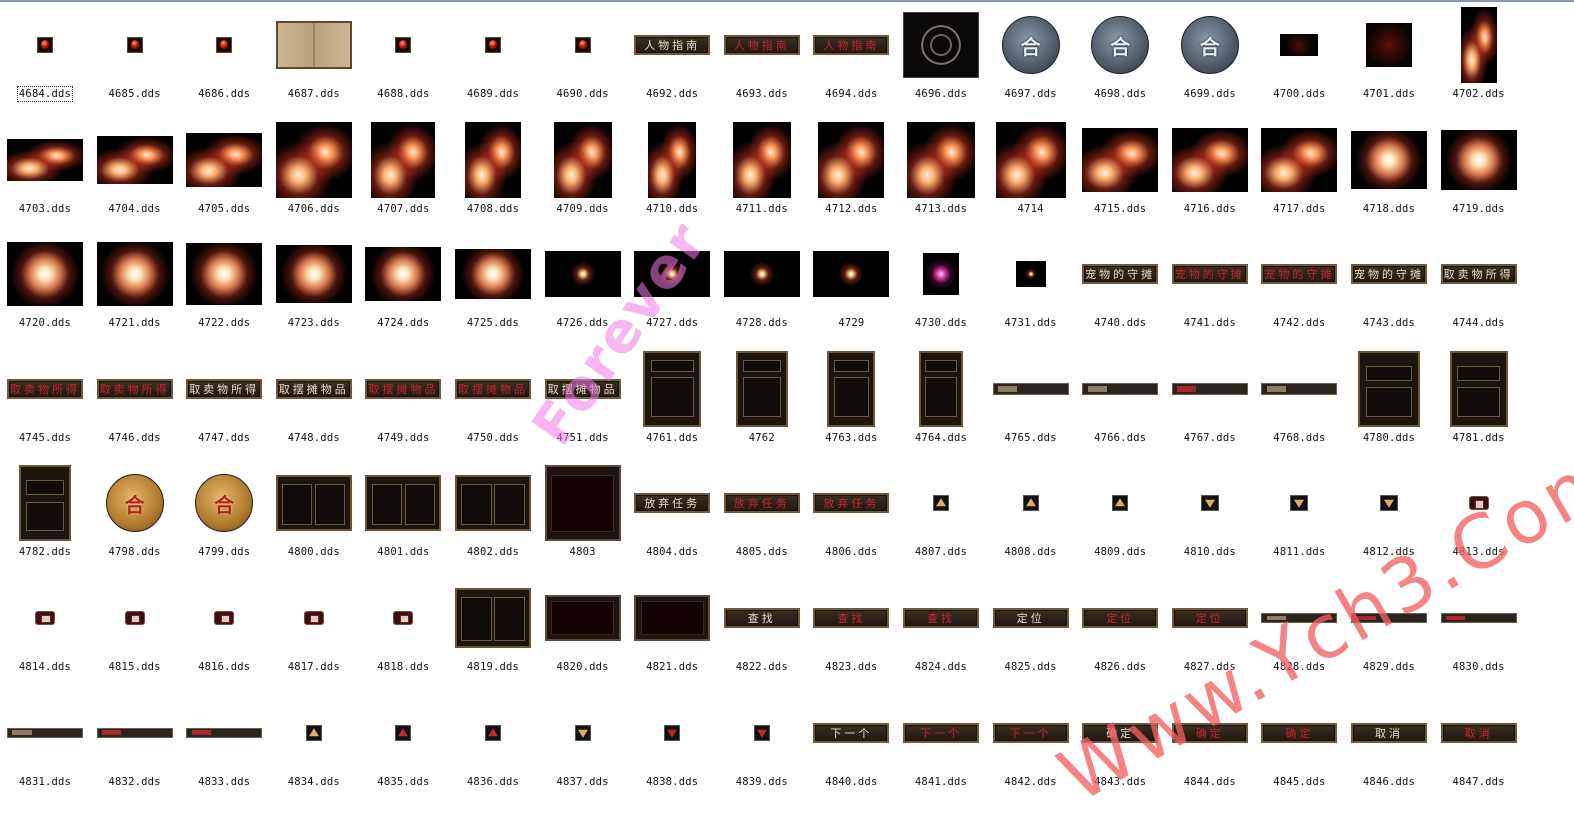 The width and height of the screenshot is (1574, 819). What do you see at coordinates (851, 176) in the screenshot?
I see `file-item-4712-dds: 4712.dds` at bounding box center [851, 176].